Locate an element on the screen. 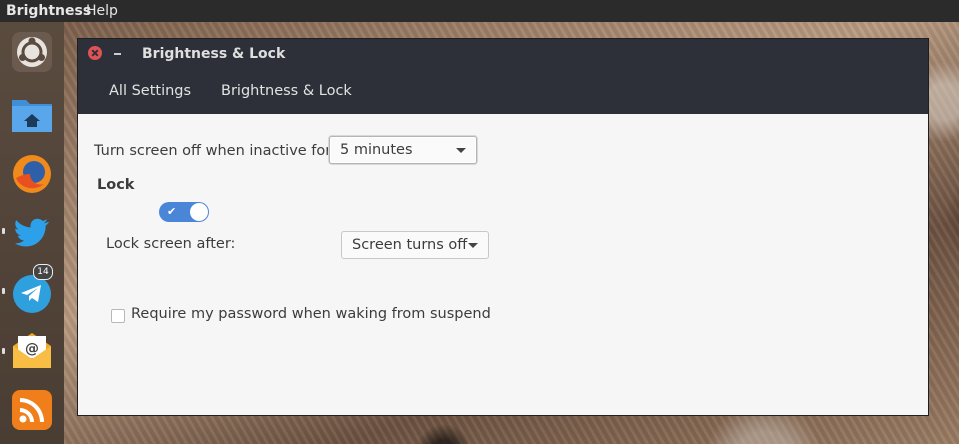 This screenshot has height=444, width=959. window-title: Brightness & Lock is located at coordinates (214, 54).